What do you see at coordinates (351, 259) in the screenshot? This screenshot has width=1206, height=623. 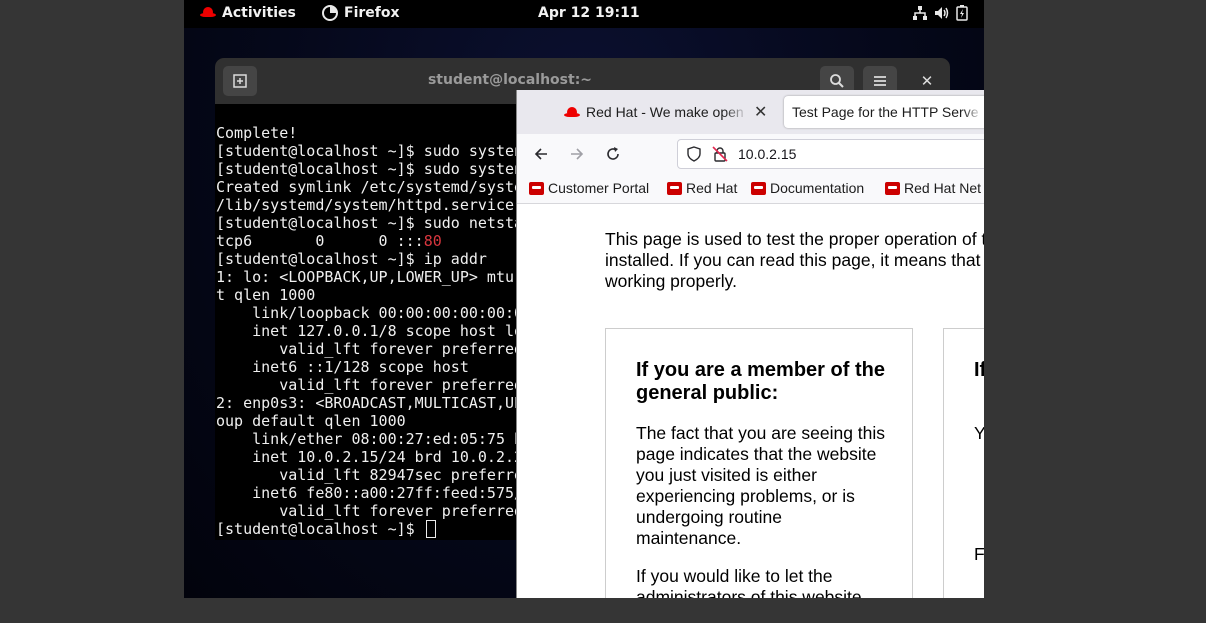 I see `terminal-line: [student@localhost ~]$ ip addr` at bounding box center [351, 259].